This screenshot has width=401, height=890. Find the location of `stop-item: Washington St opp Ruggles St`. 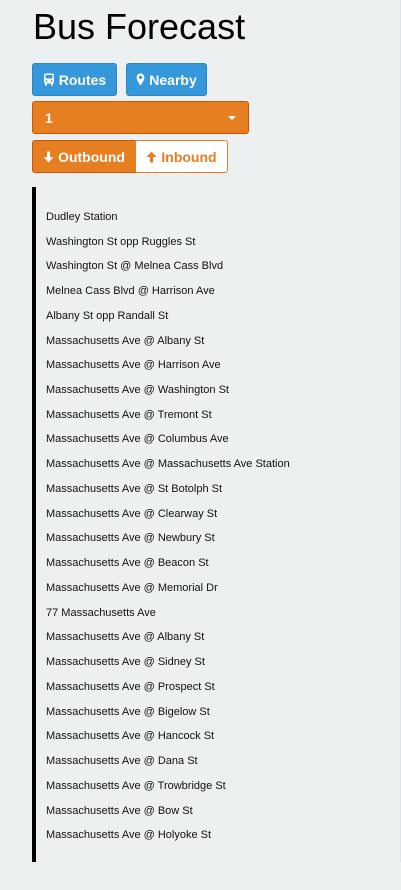

stop-item: Washington St opp Ruggles St is located at coordinates (120, 242).